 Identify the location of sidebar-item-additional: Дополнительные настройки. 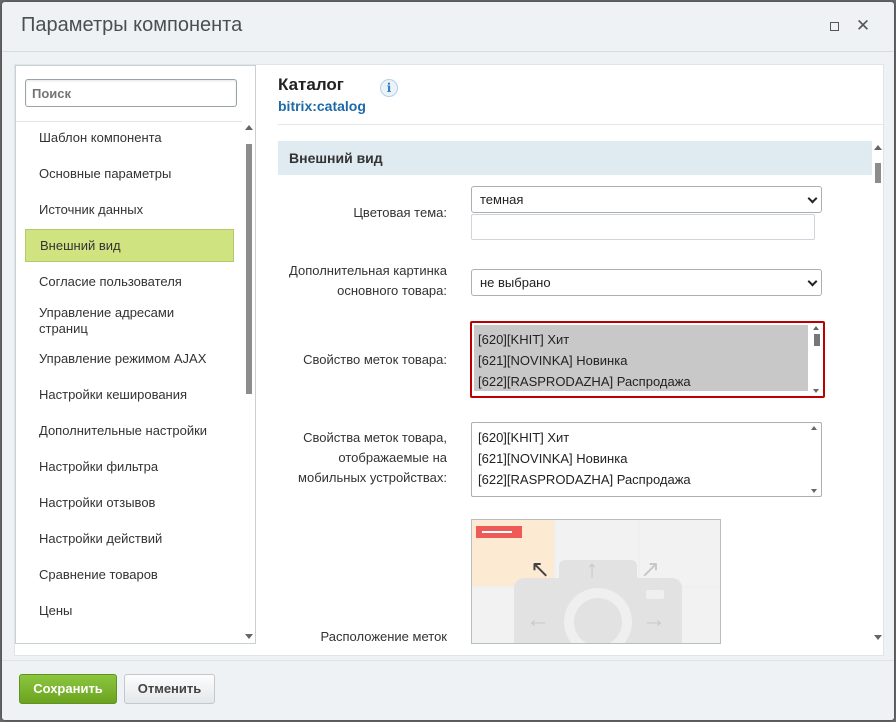
(129, 431).